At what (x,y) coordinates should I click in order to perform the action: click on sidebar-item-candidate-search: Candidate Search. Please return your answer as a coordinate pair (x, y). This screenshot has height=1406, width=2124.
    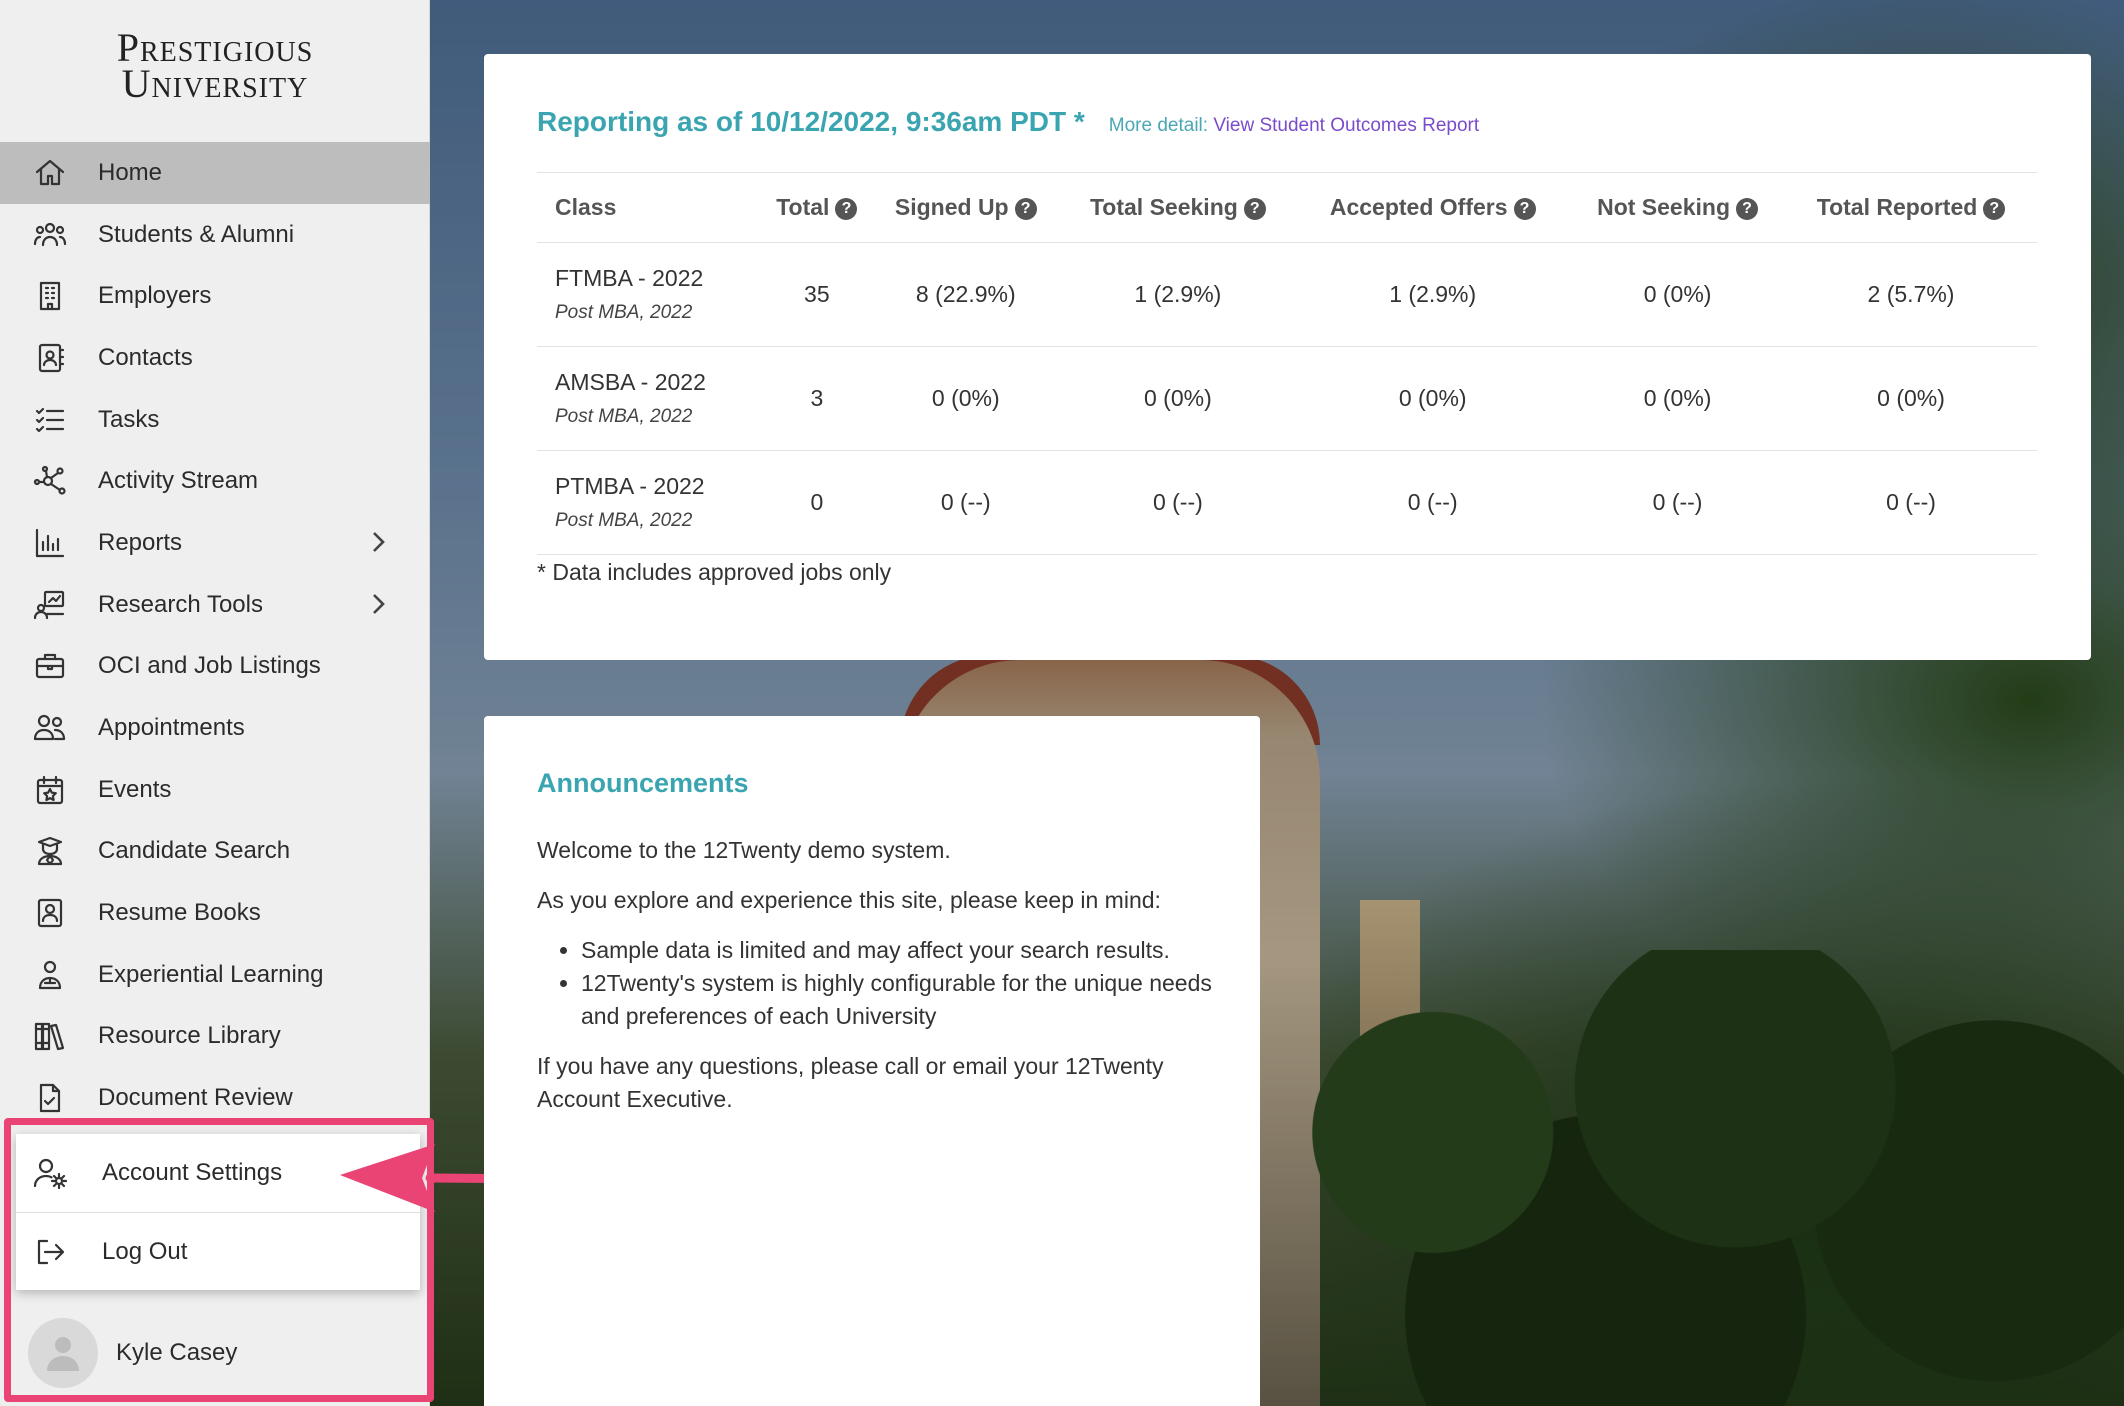
    Looking at the image, I should click on (215, 852).